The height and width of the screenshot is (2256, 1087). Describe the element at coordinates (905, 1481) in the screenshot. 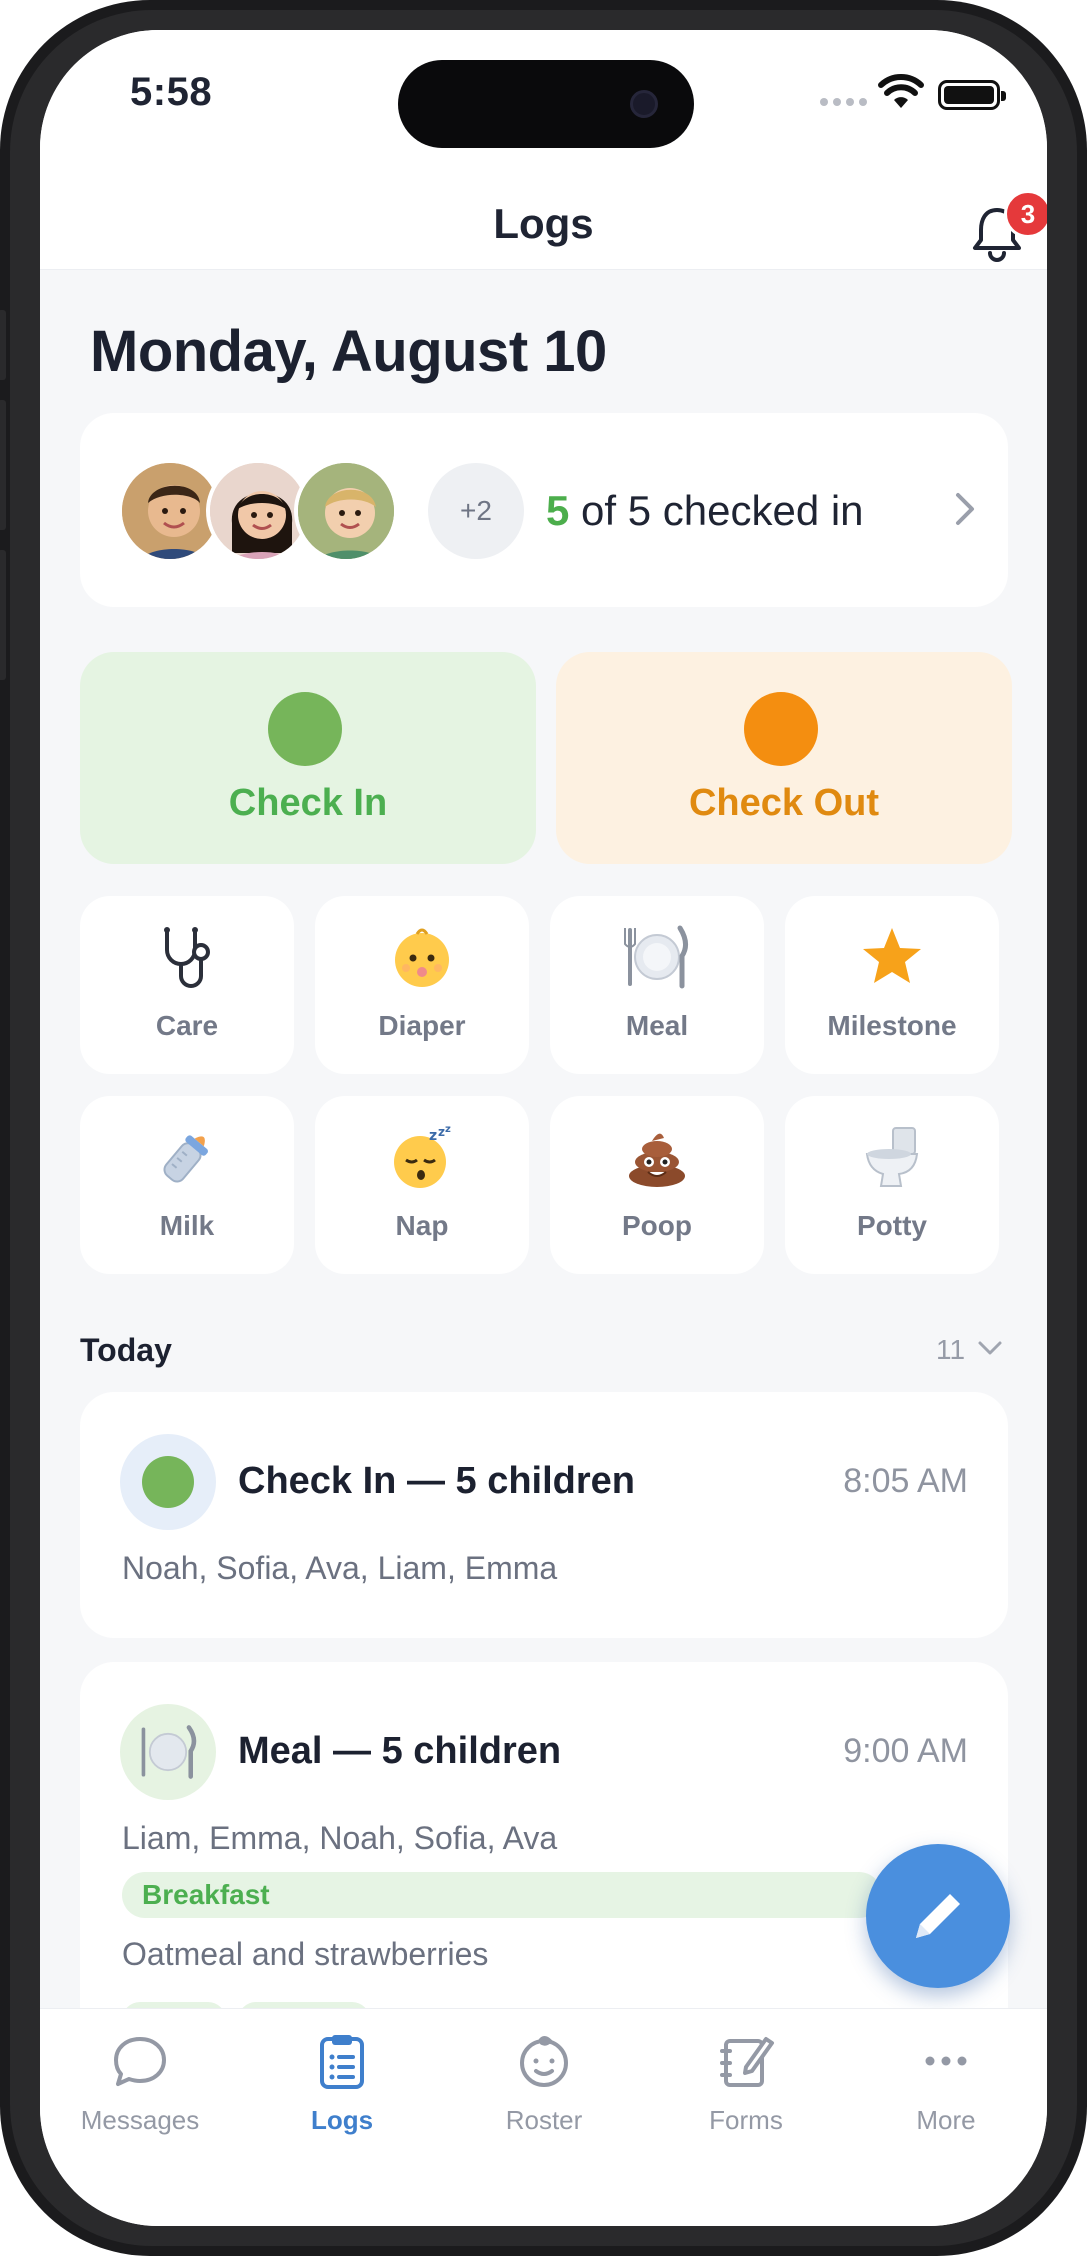

I see `log-time: 8:05 AM` at that location.